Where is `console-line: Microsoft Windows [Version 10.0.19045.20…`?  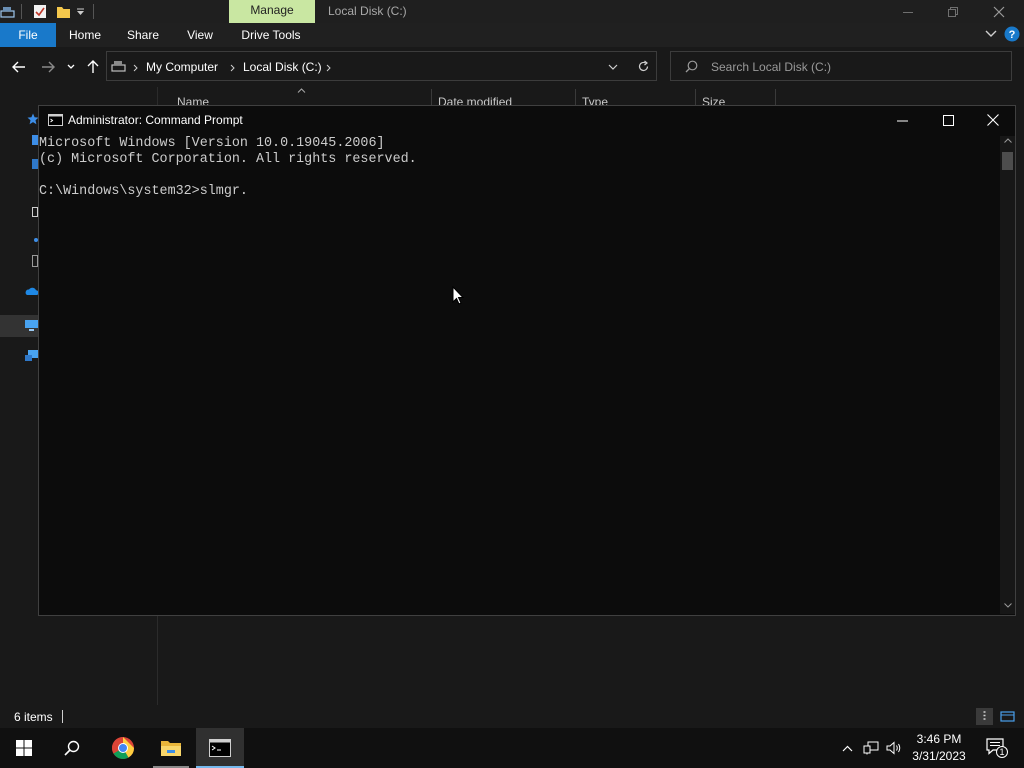
console-line: Microsoft Windows [Version 10.0.19045.20… is located at coordinates (212, 143).